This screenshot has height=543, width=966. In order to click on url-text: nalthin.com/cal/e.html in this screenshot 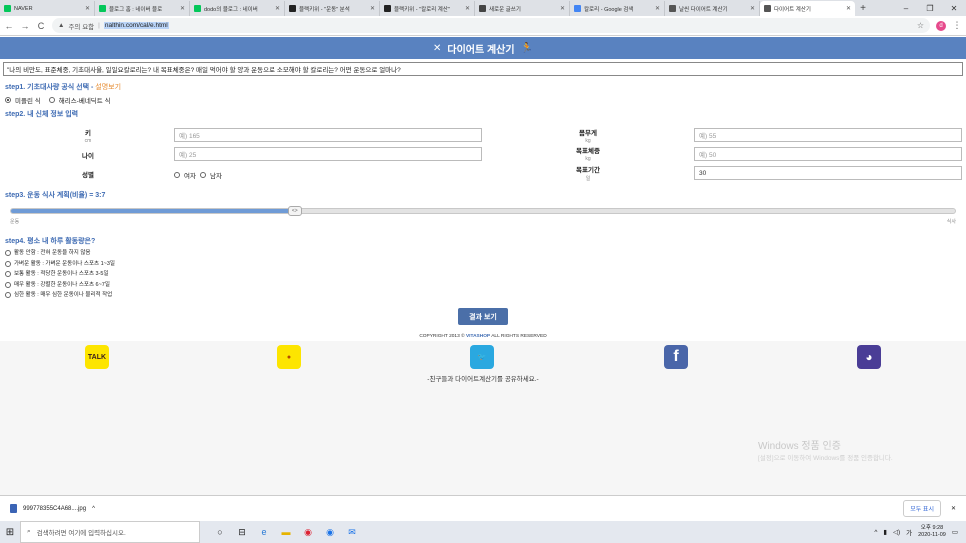, I will do `click(136, 25)`.